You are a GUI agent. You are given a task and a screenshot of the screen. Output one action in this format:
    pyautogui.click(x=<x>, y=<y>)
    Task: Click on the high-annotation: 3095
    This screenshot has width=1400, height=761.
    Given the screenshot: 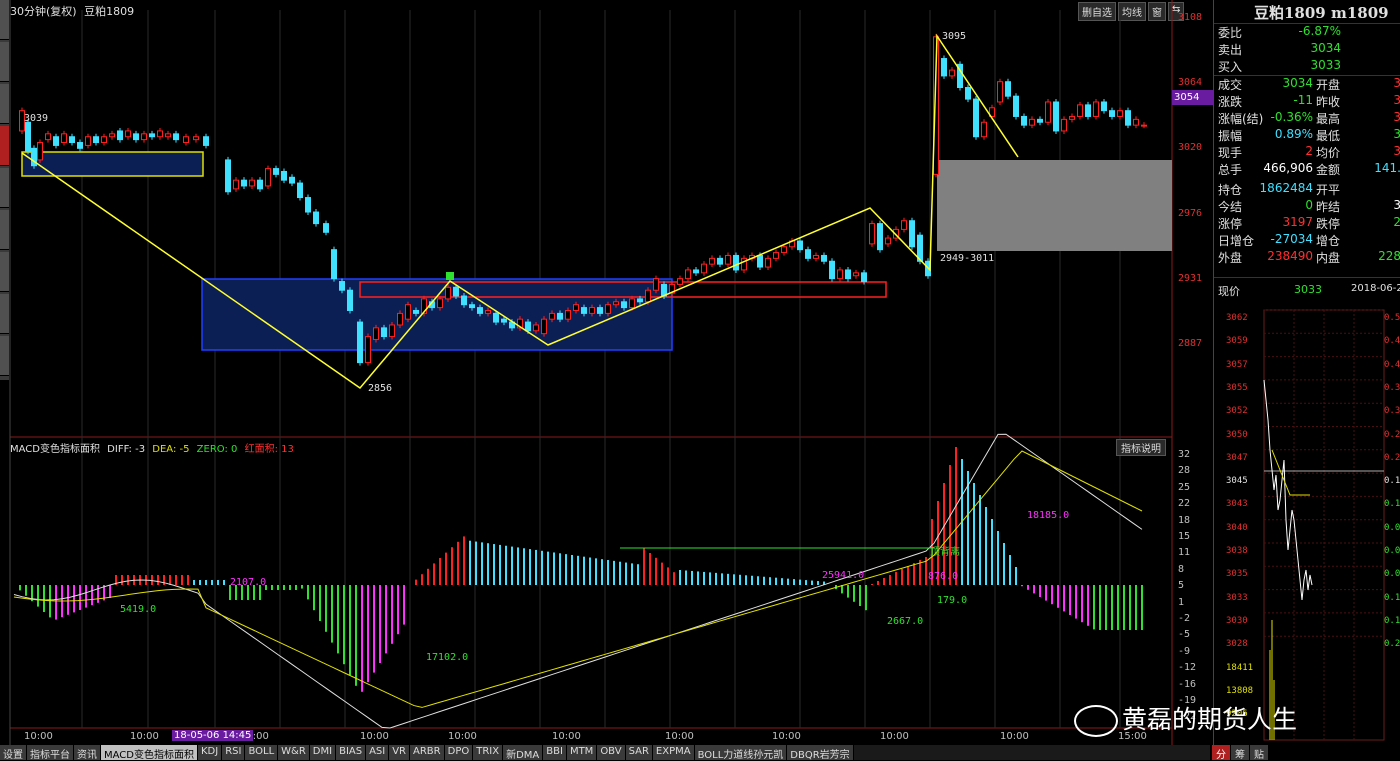 What is the action you would take?
    pyautogui.click(x=954, y=36)
    